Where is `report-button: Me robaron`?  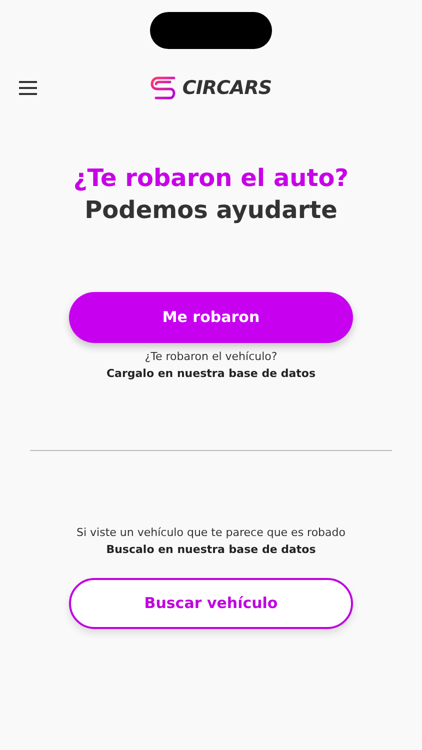
report-button: Me robaron is located at coordinates (211, 317).